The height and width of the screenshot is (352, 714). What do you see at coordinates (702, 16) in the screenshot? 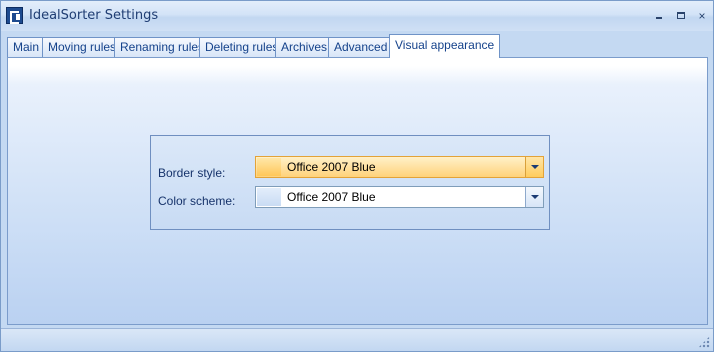
I see `close-button: ×` at bounding box center [702, 16].